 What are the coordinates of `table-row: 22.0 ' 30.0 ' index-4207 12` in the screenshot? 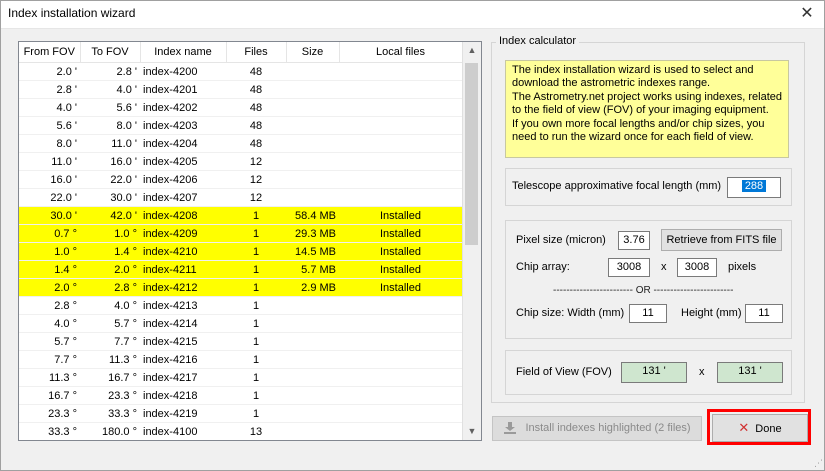 It's located at (240, 197).